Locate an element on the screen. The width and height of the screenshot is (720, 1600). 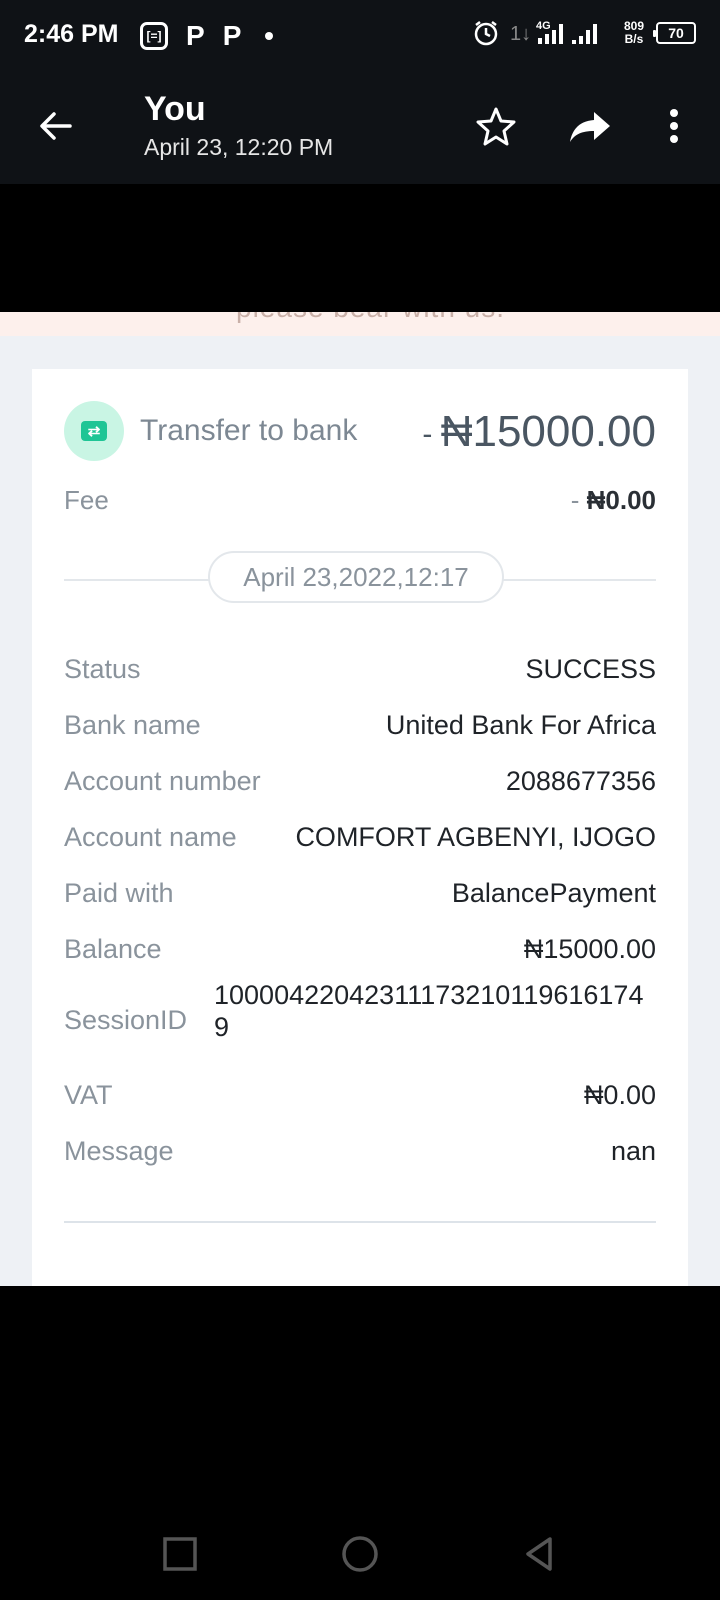
svg-text: 1↓ is located at coordinates (520, 34).